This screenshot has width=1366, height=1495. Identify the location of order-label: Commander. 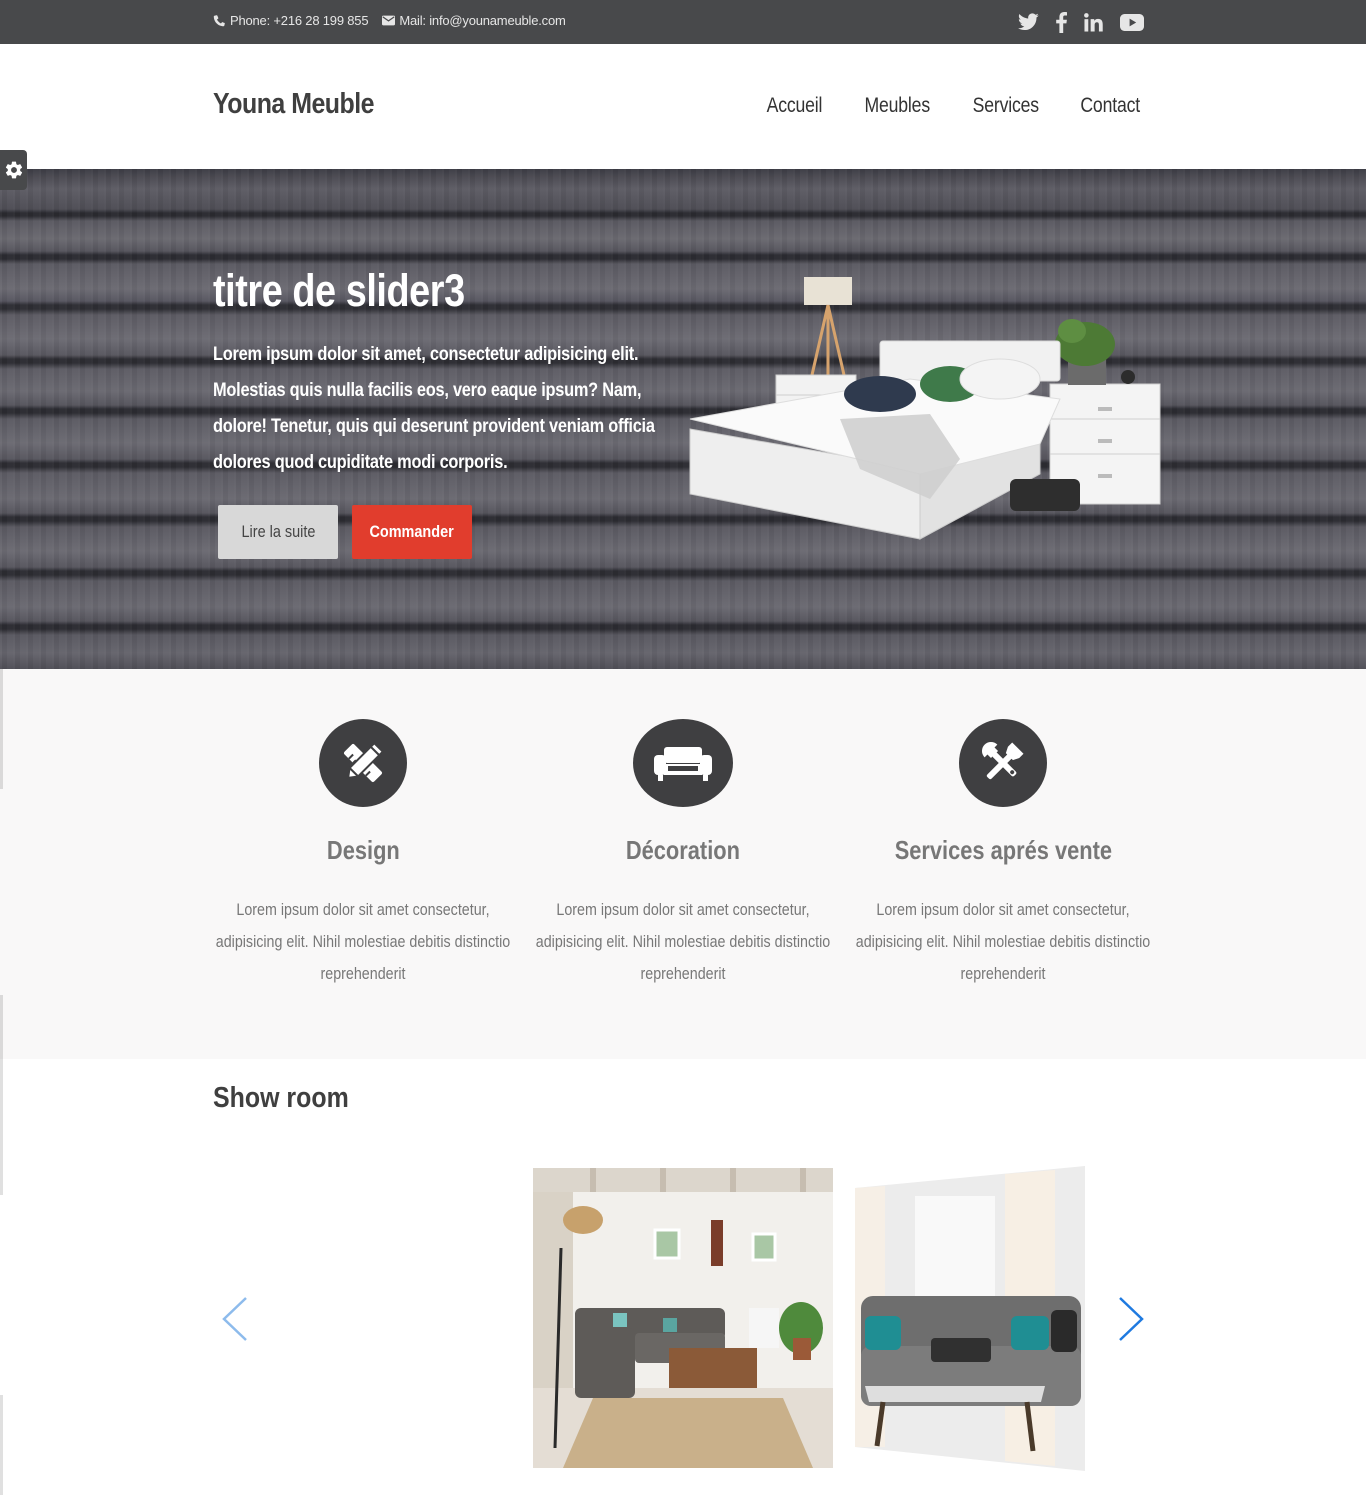
(412, 531).